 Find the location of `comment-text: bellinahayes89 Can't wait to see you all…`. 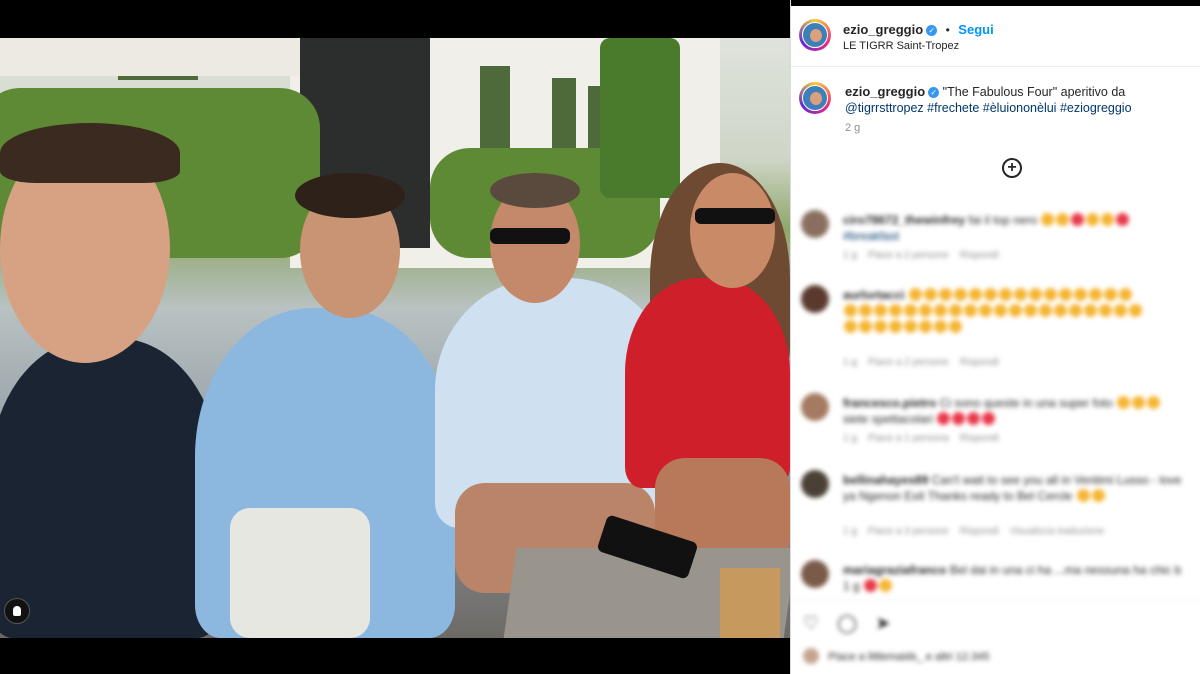

comment-text: bellinahayes89 Can't wait to see you all… is located at coordinates (1018, 488).